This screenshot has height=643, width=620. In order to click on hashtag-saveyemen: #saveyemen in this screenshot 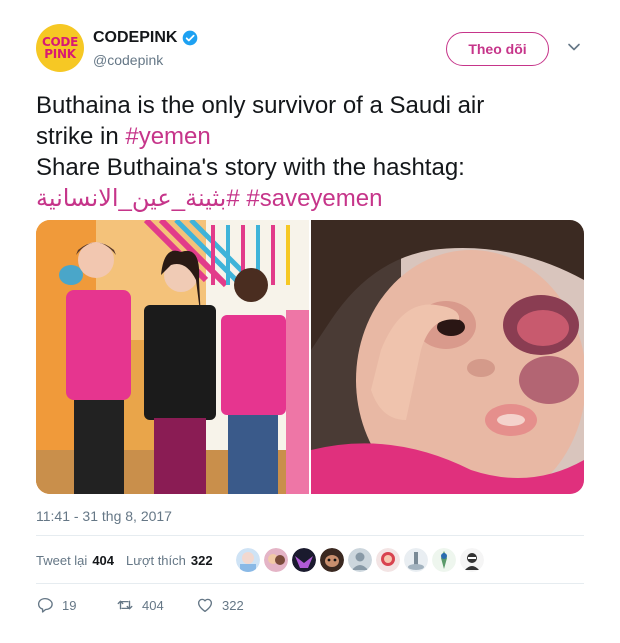, I will do `click(314, 198)`.